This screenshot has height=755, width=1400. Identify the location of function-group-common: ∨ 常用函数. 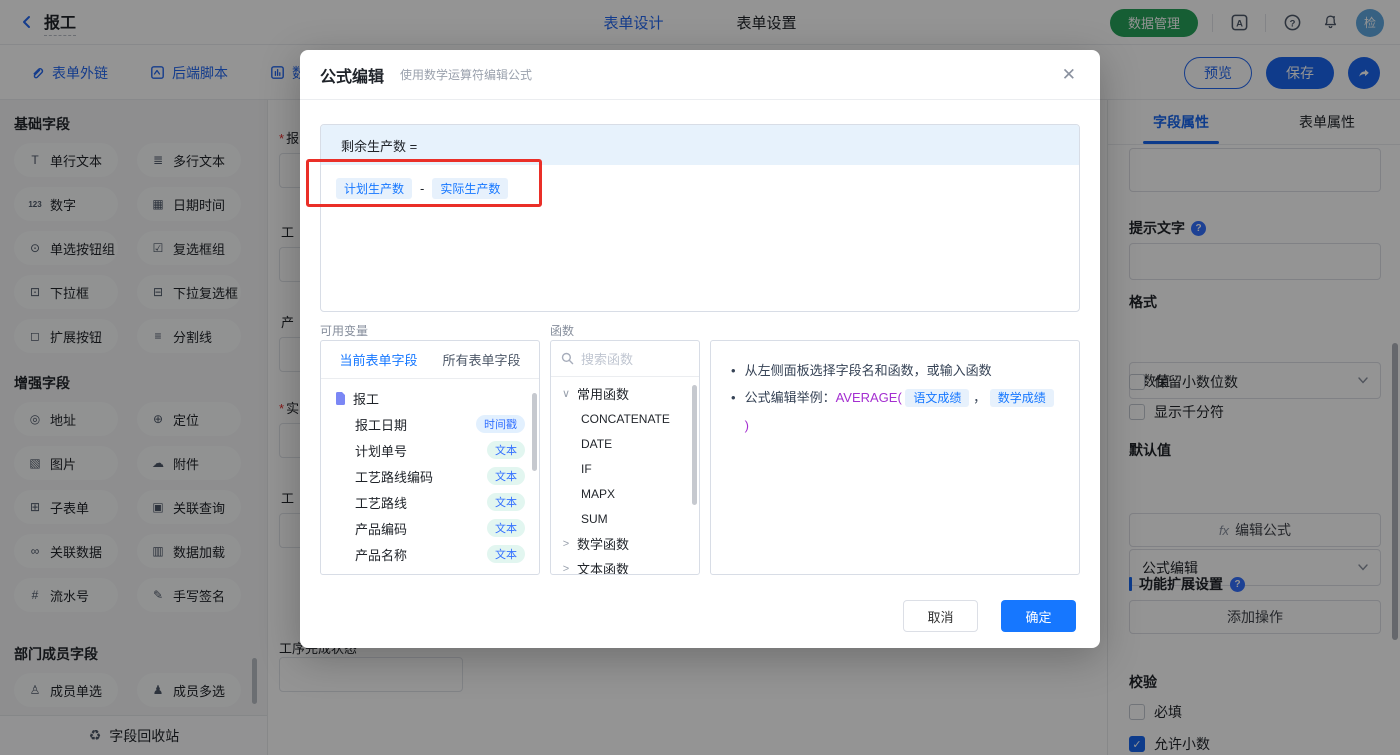
(625, 393).